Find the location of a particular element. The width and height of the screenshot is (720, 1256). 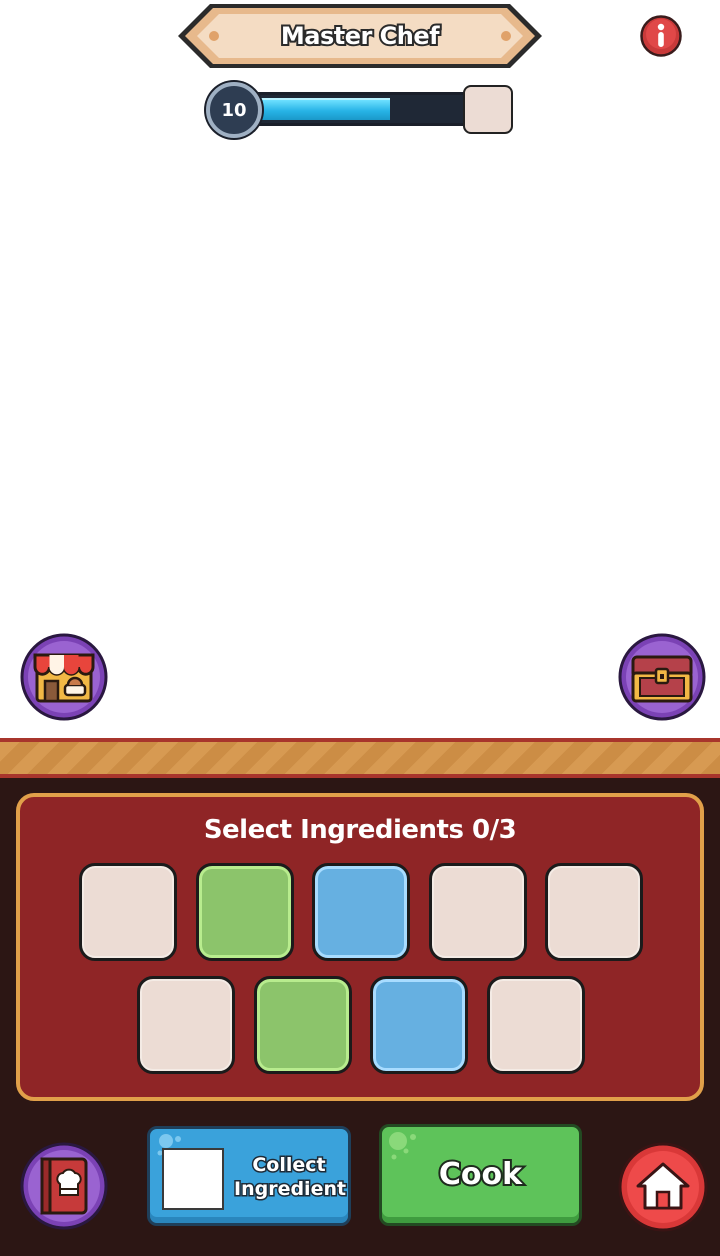

level-badge: 10 is located at coordinates (234, 110).